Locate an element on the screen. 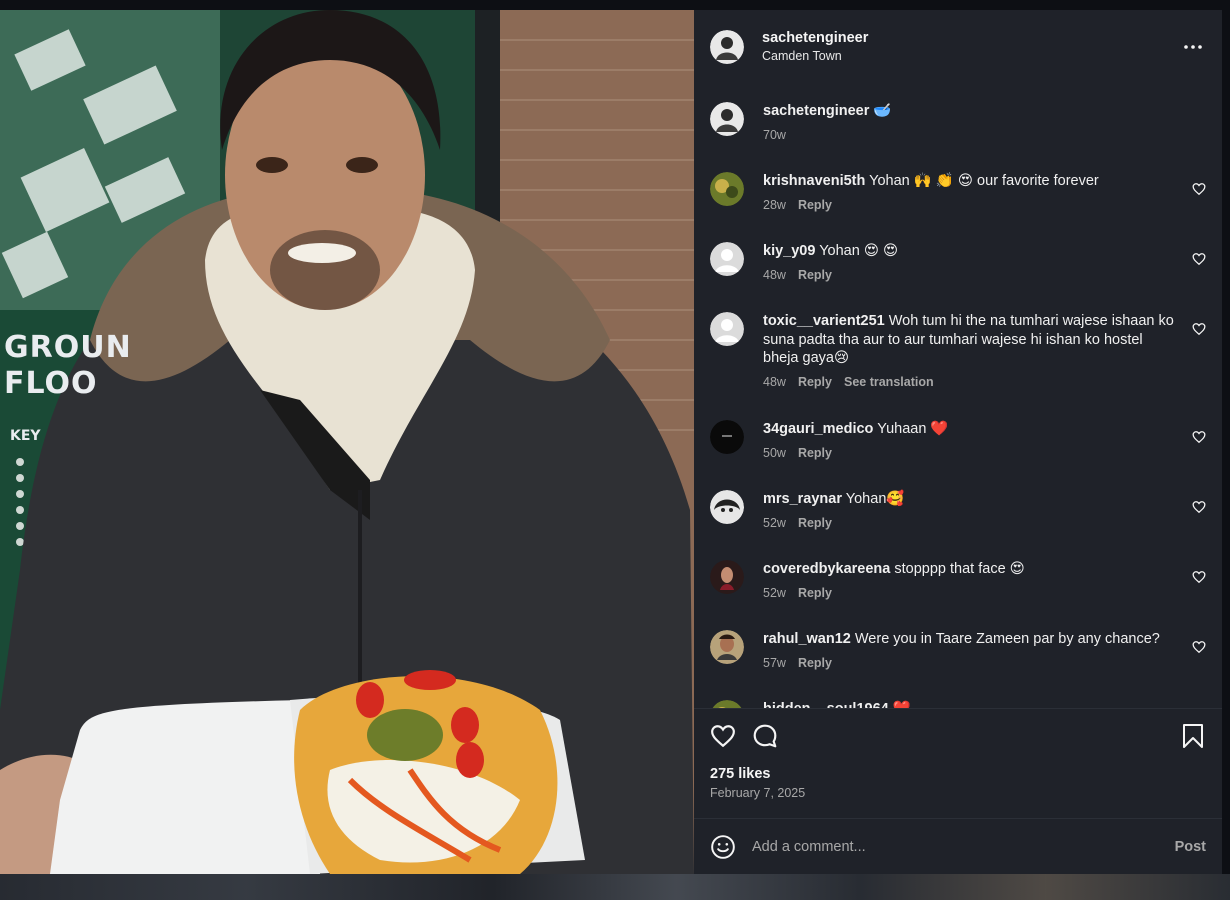  comment-bubble-icon is located at coordinates (765, 736).